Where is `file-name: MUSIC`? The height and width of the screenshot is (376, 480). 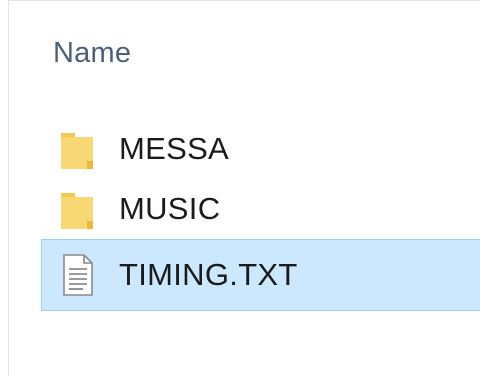
file-name: MUSIC is located at coordinates (170, 208).